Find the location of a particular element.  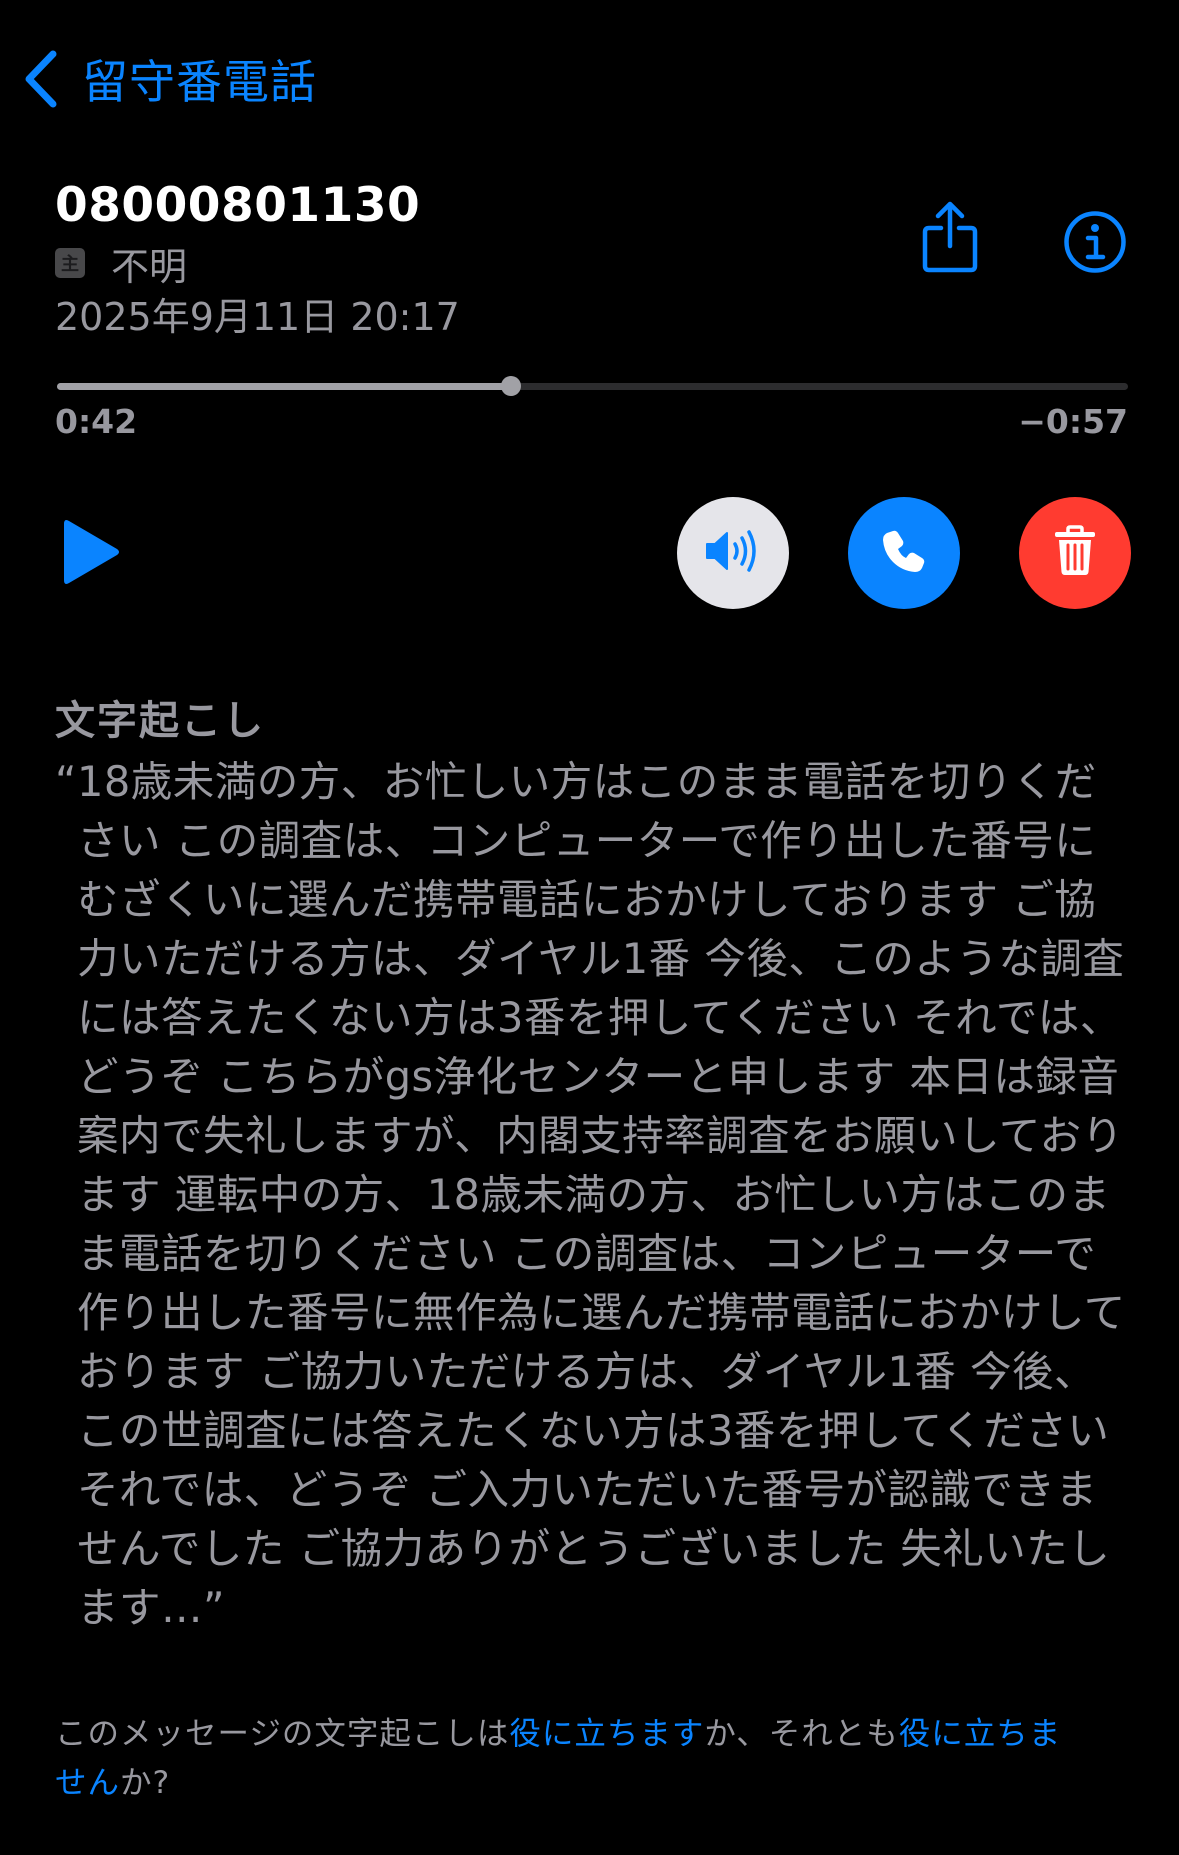

voicemail-date: 2025年9月11日 20:17 is located at coordinates (257, 317).